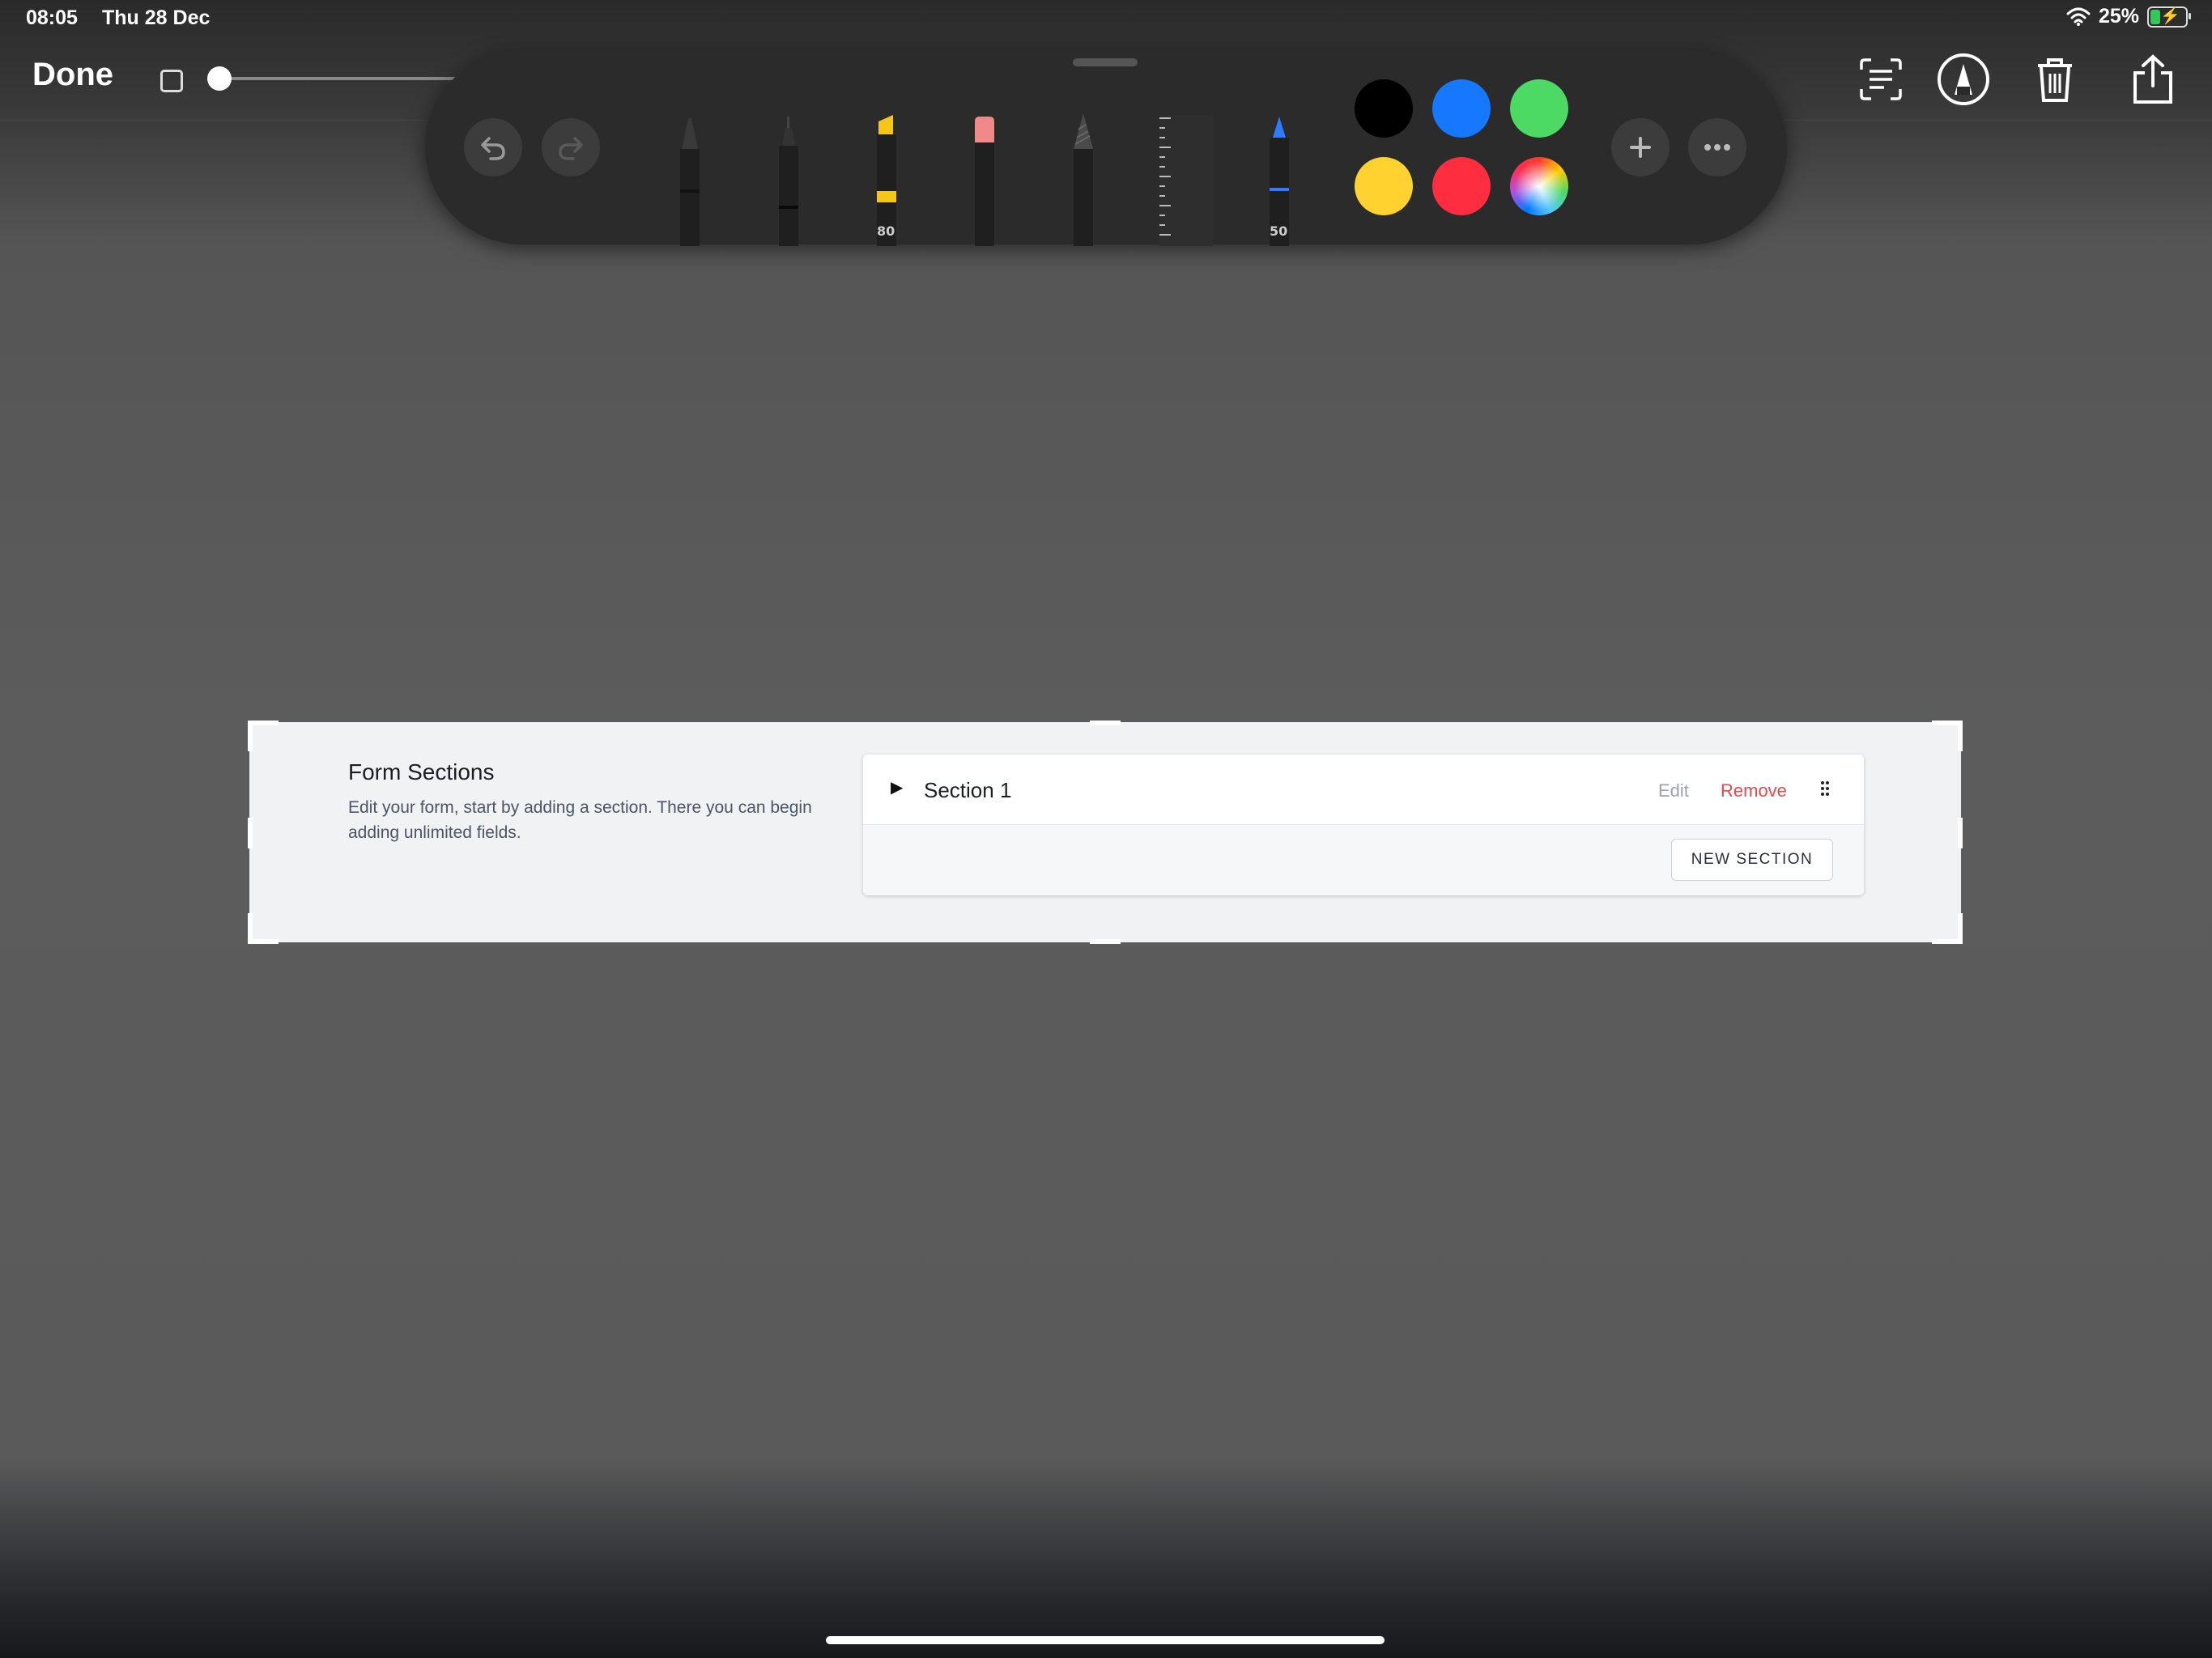 This screenshot has height=1658, width=2212. I want to click on opacity-slider-track, so click(341, 78).